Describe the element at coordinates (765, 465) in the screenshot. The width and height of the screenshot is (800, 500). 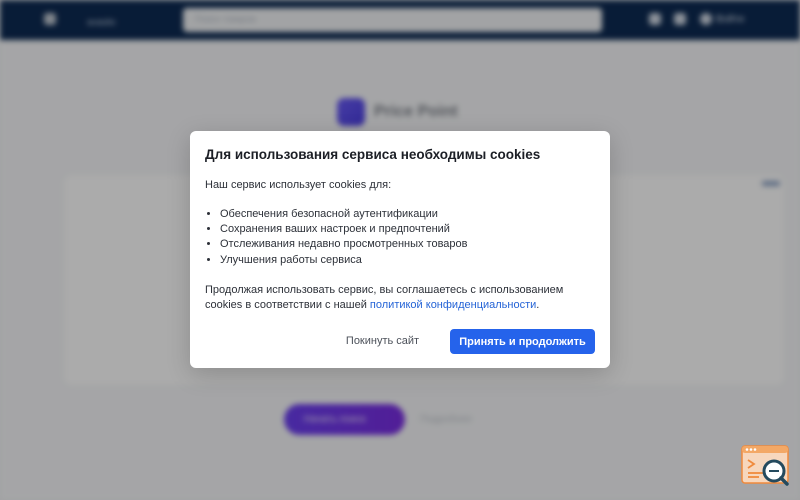
I see `search-document-icon` at that location.